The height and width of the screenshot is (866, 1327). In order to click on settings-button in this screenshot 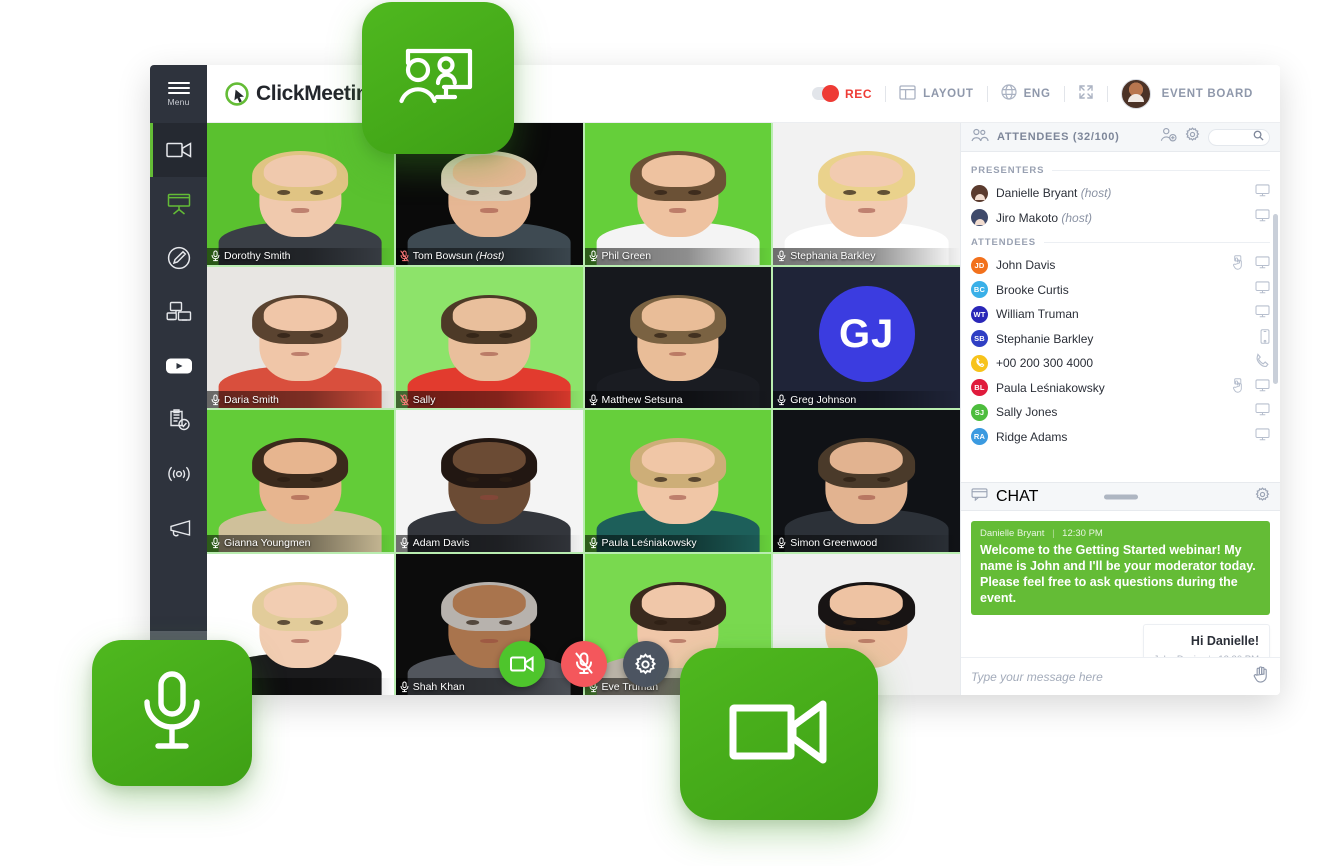, I will do `click(645, 664)`.